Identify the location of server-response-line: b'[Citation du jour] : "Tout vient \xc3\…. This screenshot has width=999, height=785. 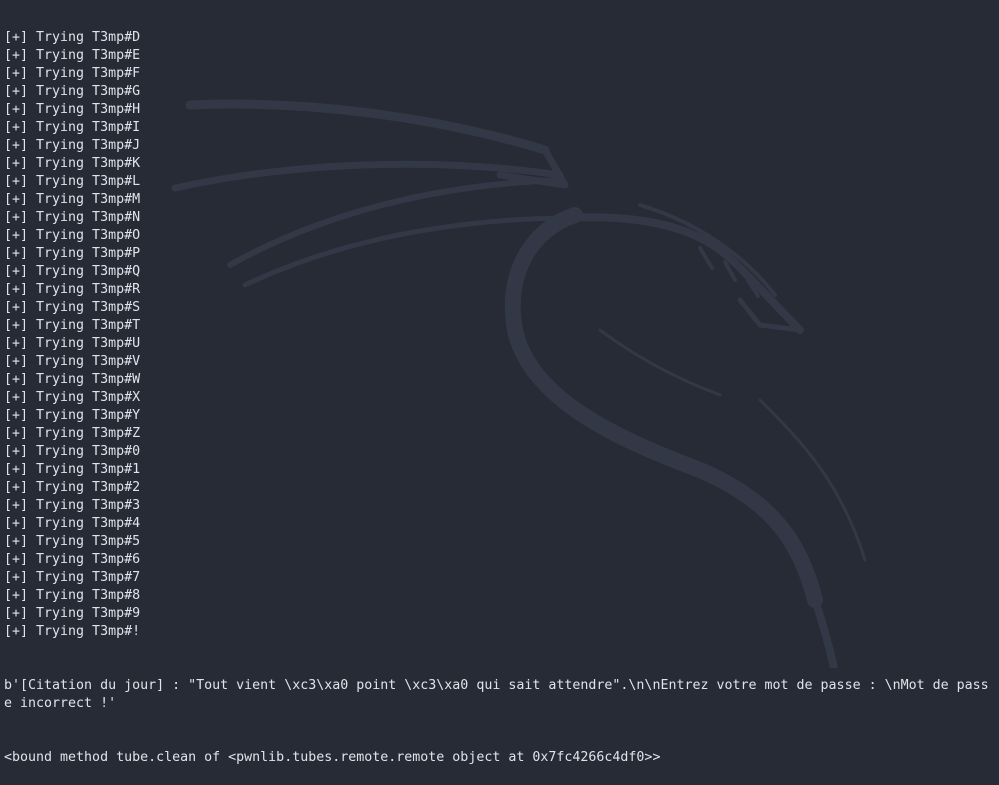
(496, 694).